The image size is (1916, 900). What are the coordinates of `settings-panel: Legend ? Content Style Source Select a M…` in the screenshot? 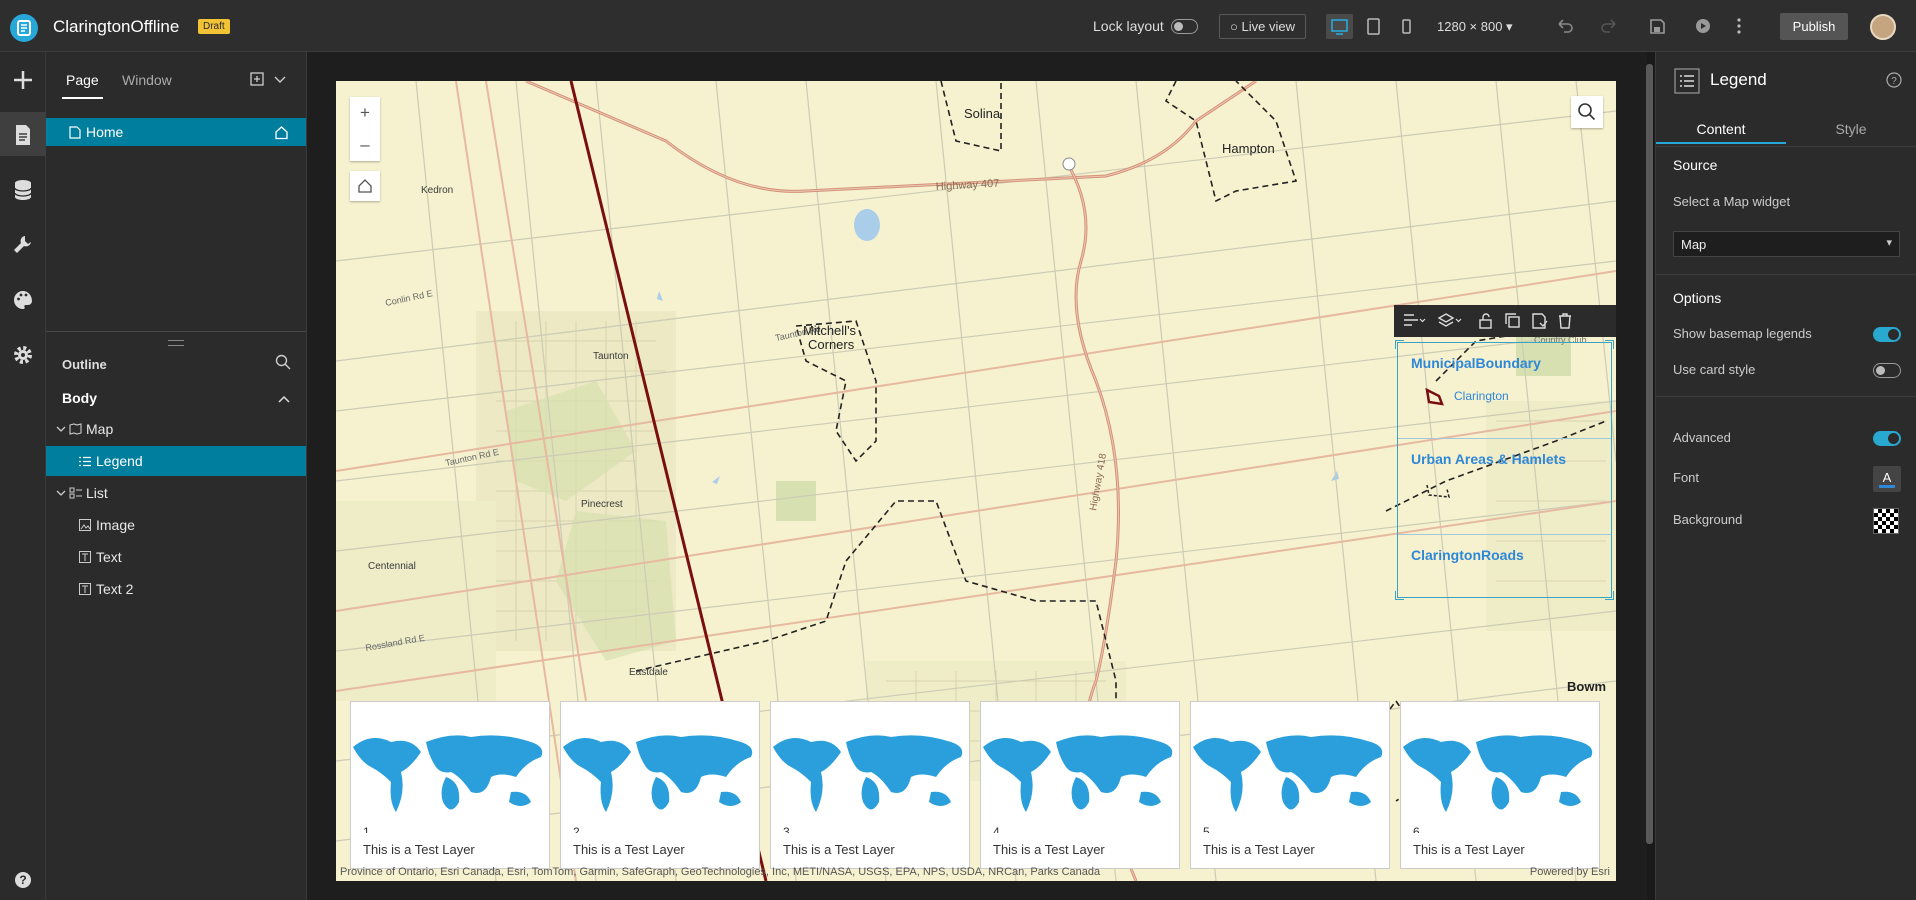 It's located at (1785, 476).